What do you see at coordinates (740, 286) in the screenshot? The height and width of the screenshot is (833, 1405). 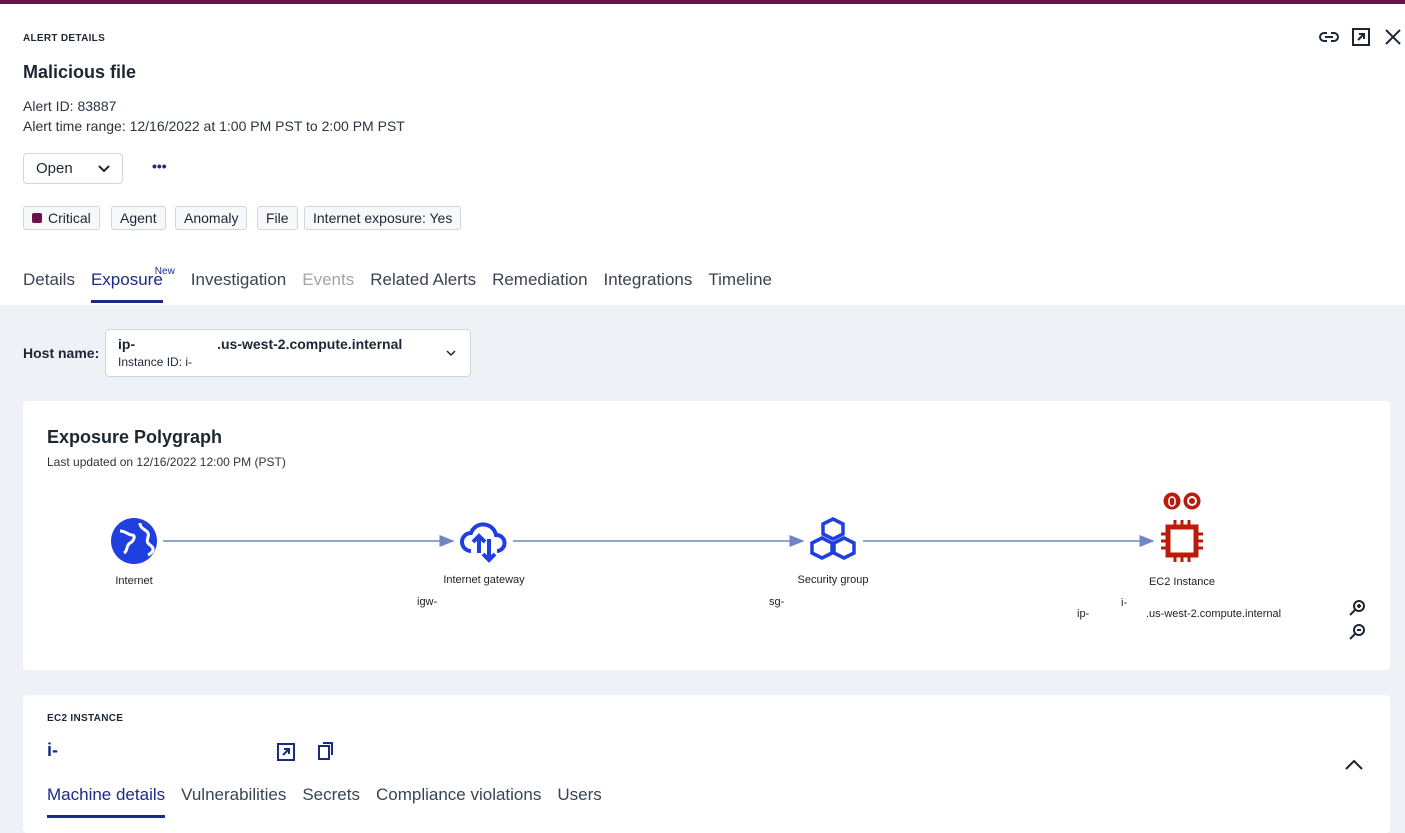 I see `tab-timeline: Timeline` at bounding box center [740, 286].